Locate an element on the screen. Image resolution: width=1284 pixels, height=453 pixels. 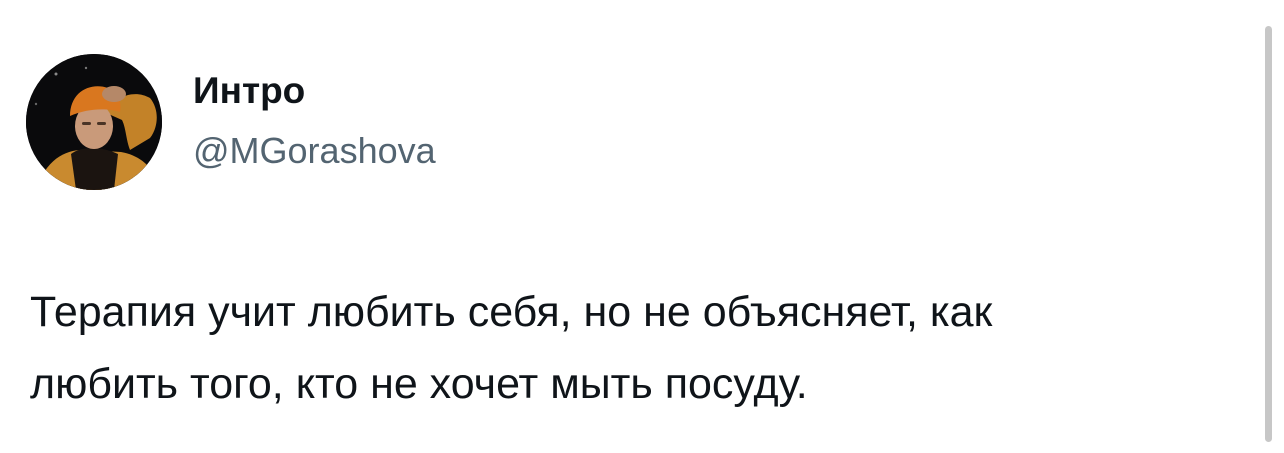
user-handle: @MGorashova is located at coordinates (314, 151).